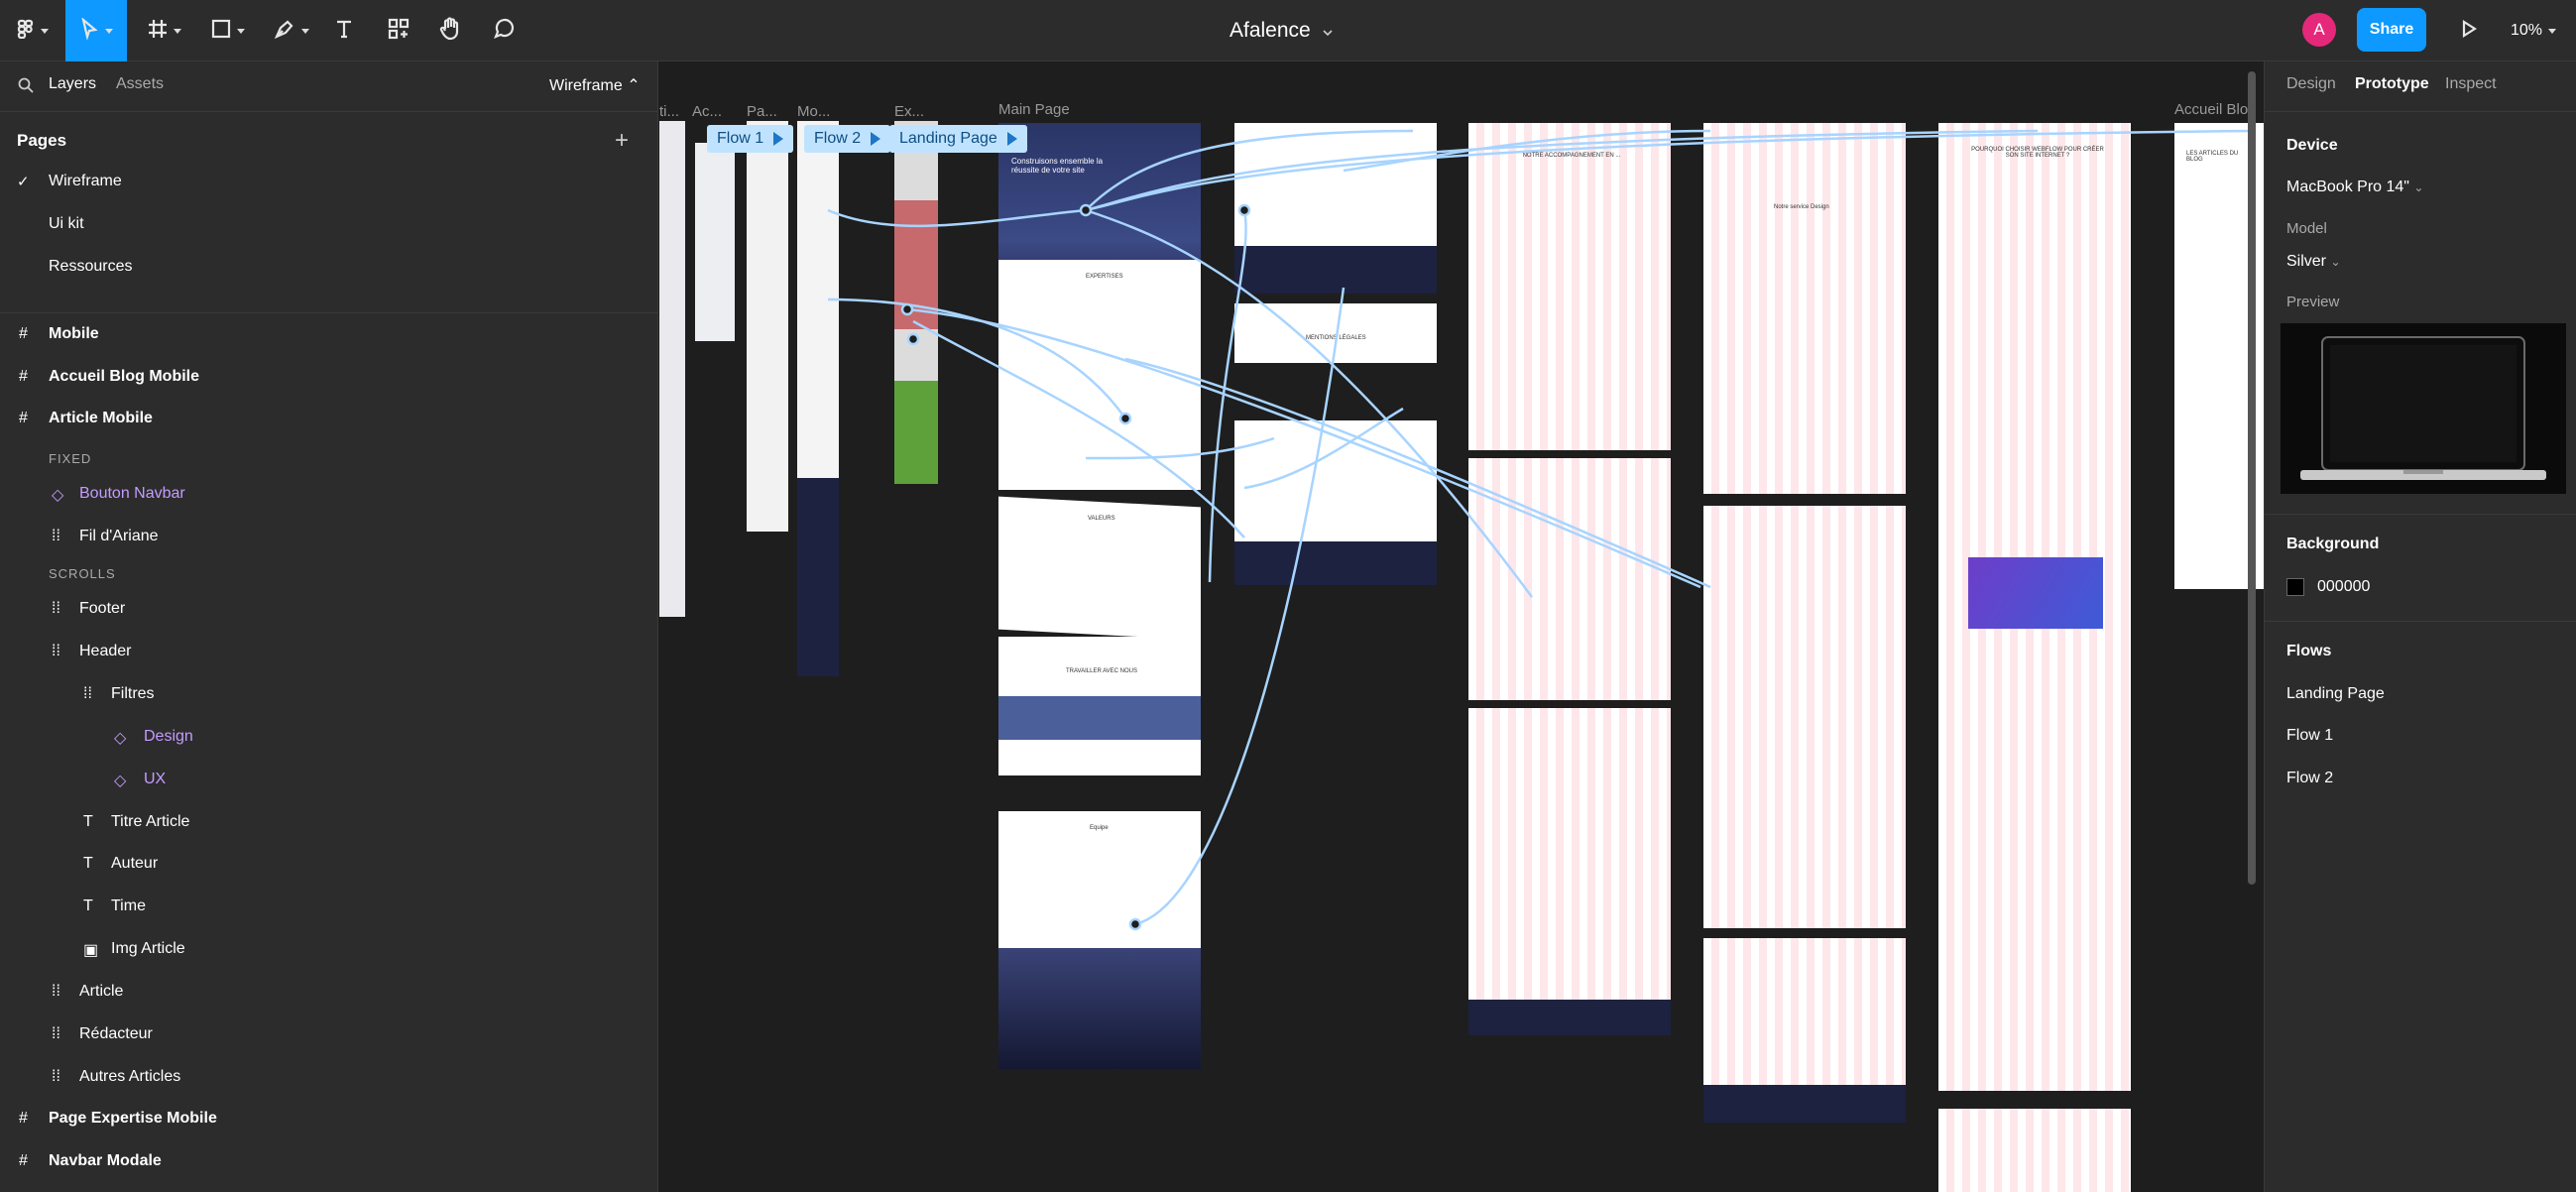 Image resolution: width=2576 pixels, height=1192 pixels. I want to click on cursor-icon, so click(89, 30).